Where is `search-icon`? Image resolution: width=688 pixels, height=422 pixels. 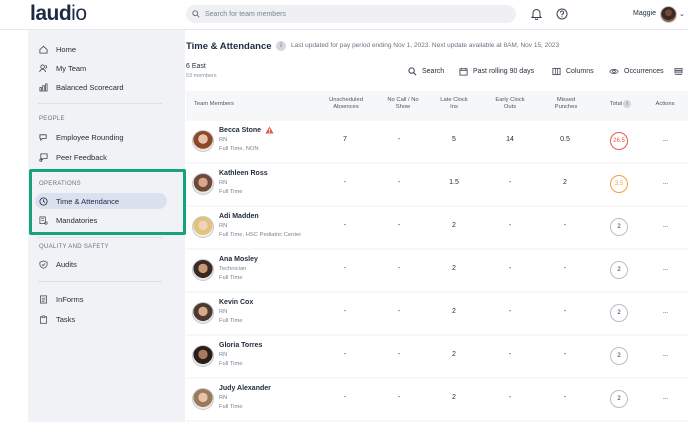
search-icon is located at coordinates (196, 14).